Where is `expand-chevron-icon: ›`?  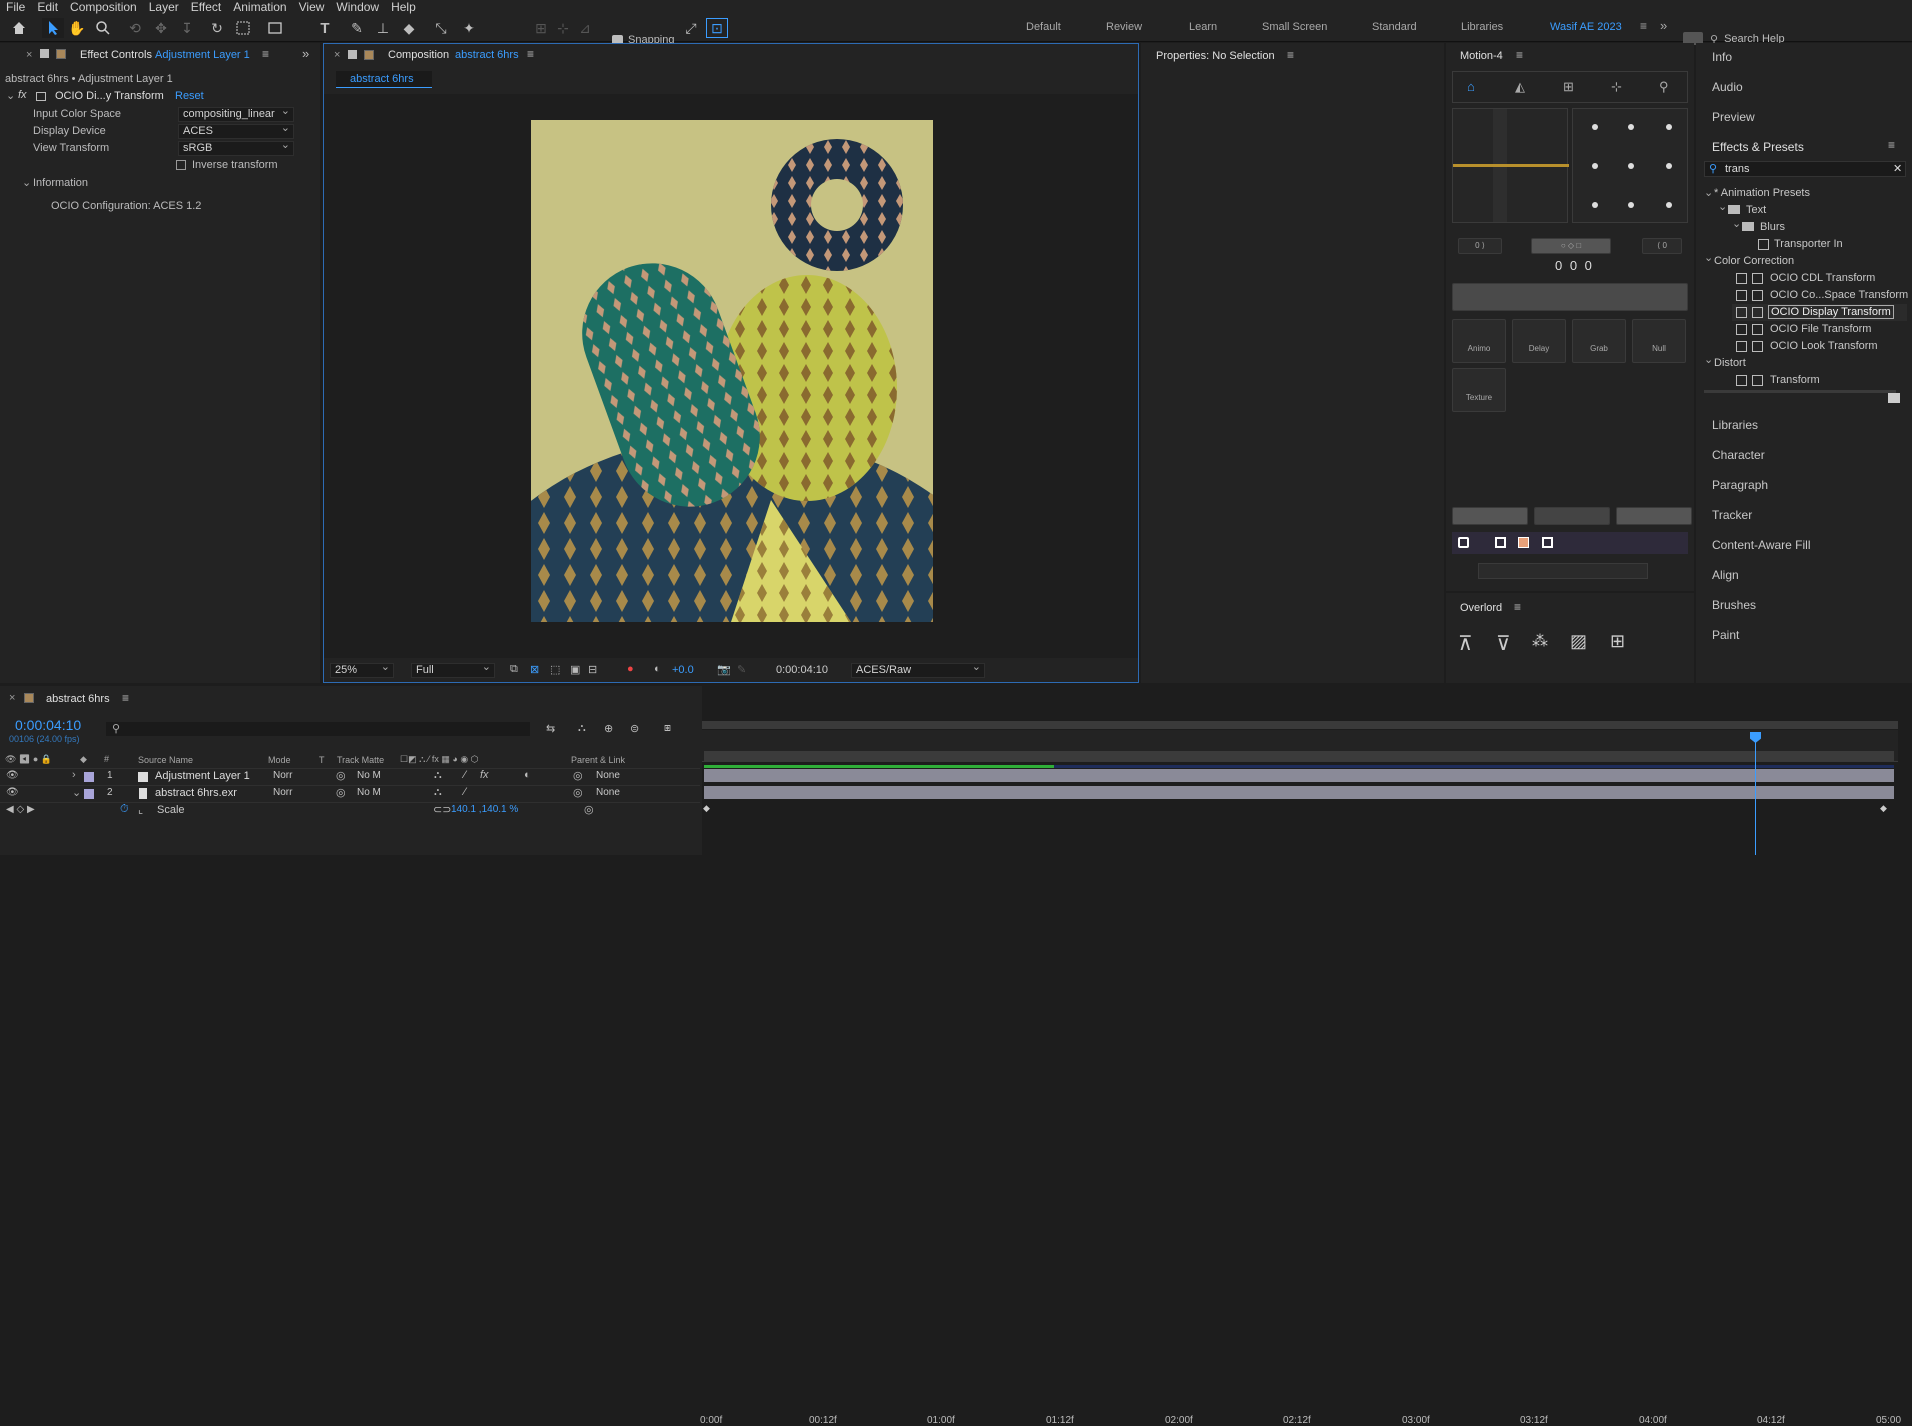
expand-chevron-icon: › is located at coordinates (74, 775).